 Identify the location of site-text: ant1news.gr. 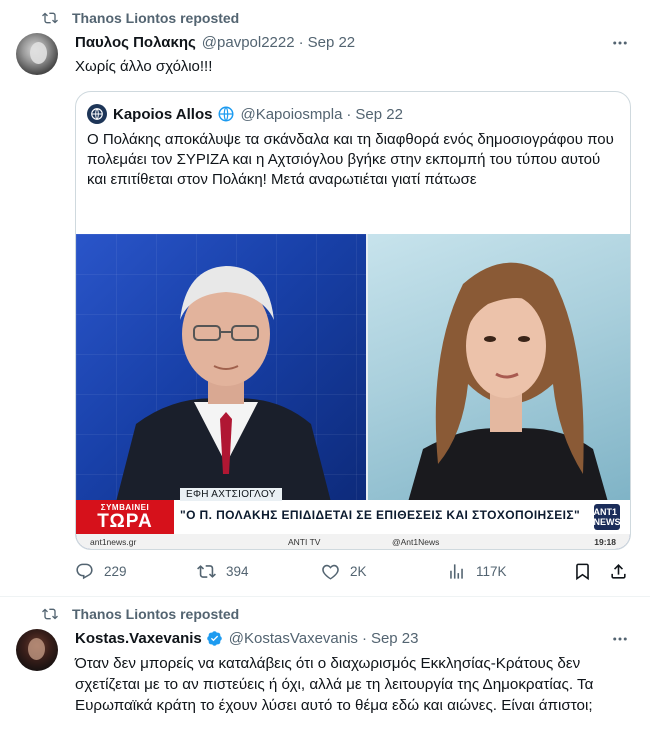
(113, 542).